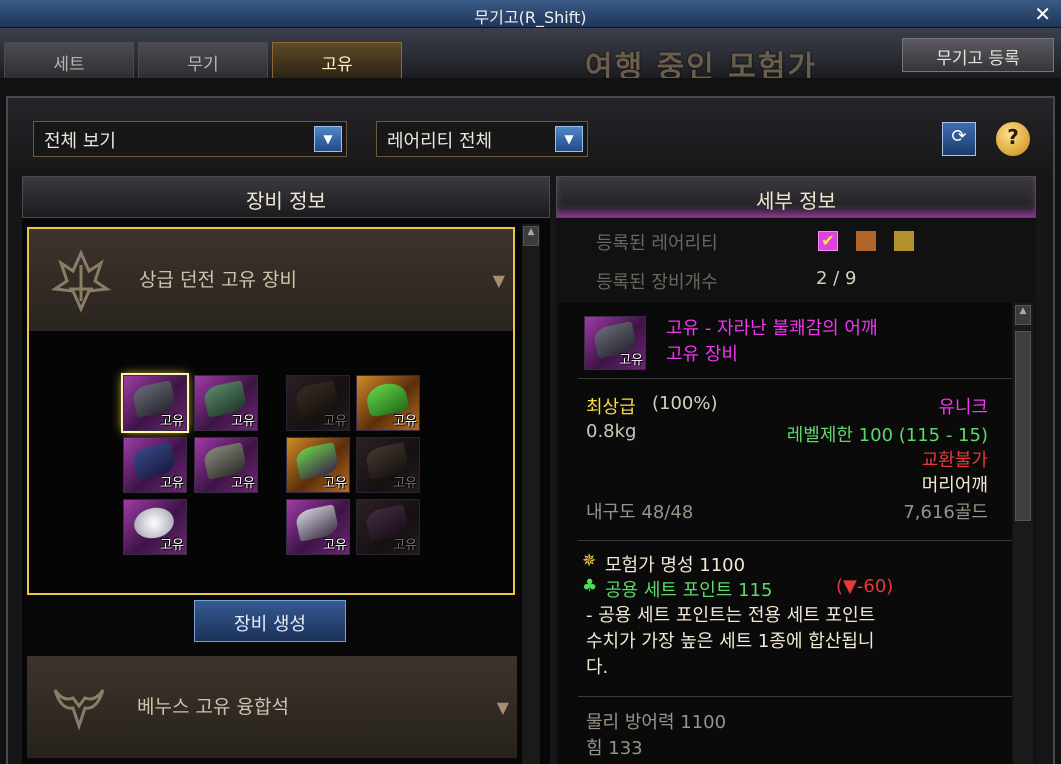 This screenshot has height=764, width=1061. I want to click on category-venus-fusion-stone: 베누스 고유 융합석 ▼, so click(272, 707).